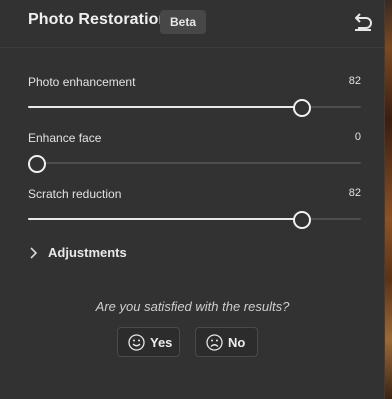 This screenshot has height=399, width=392. What do you see at coordinates (34, 253) in the screenshot?
I see `chevron-right-icon` at bounding box center [34, 253].